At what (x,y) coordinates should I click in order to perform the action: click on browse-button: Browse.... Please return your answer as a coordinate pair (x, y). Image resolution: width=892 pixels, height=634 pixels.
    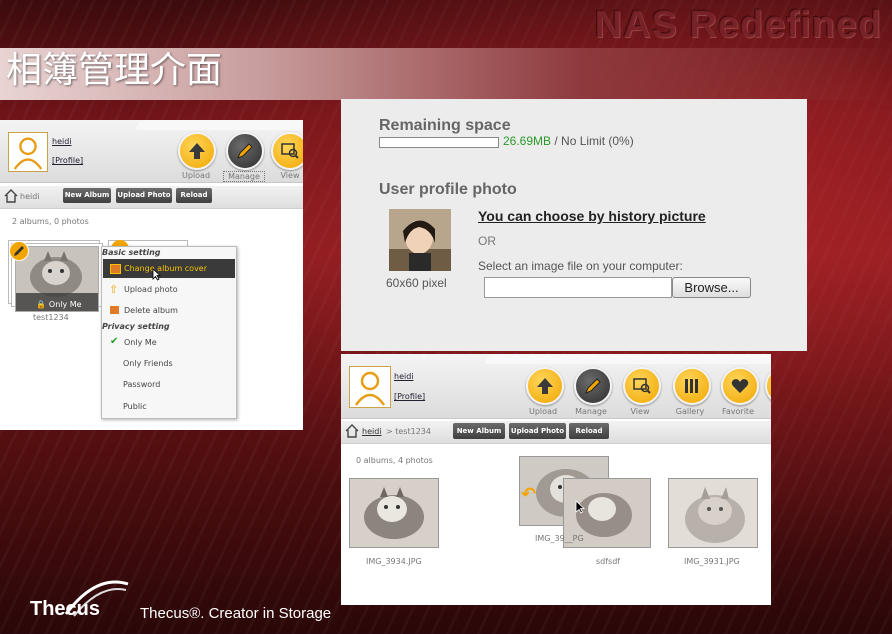
    Looking at the image, I should click on (711, 287).